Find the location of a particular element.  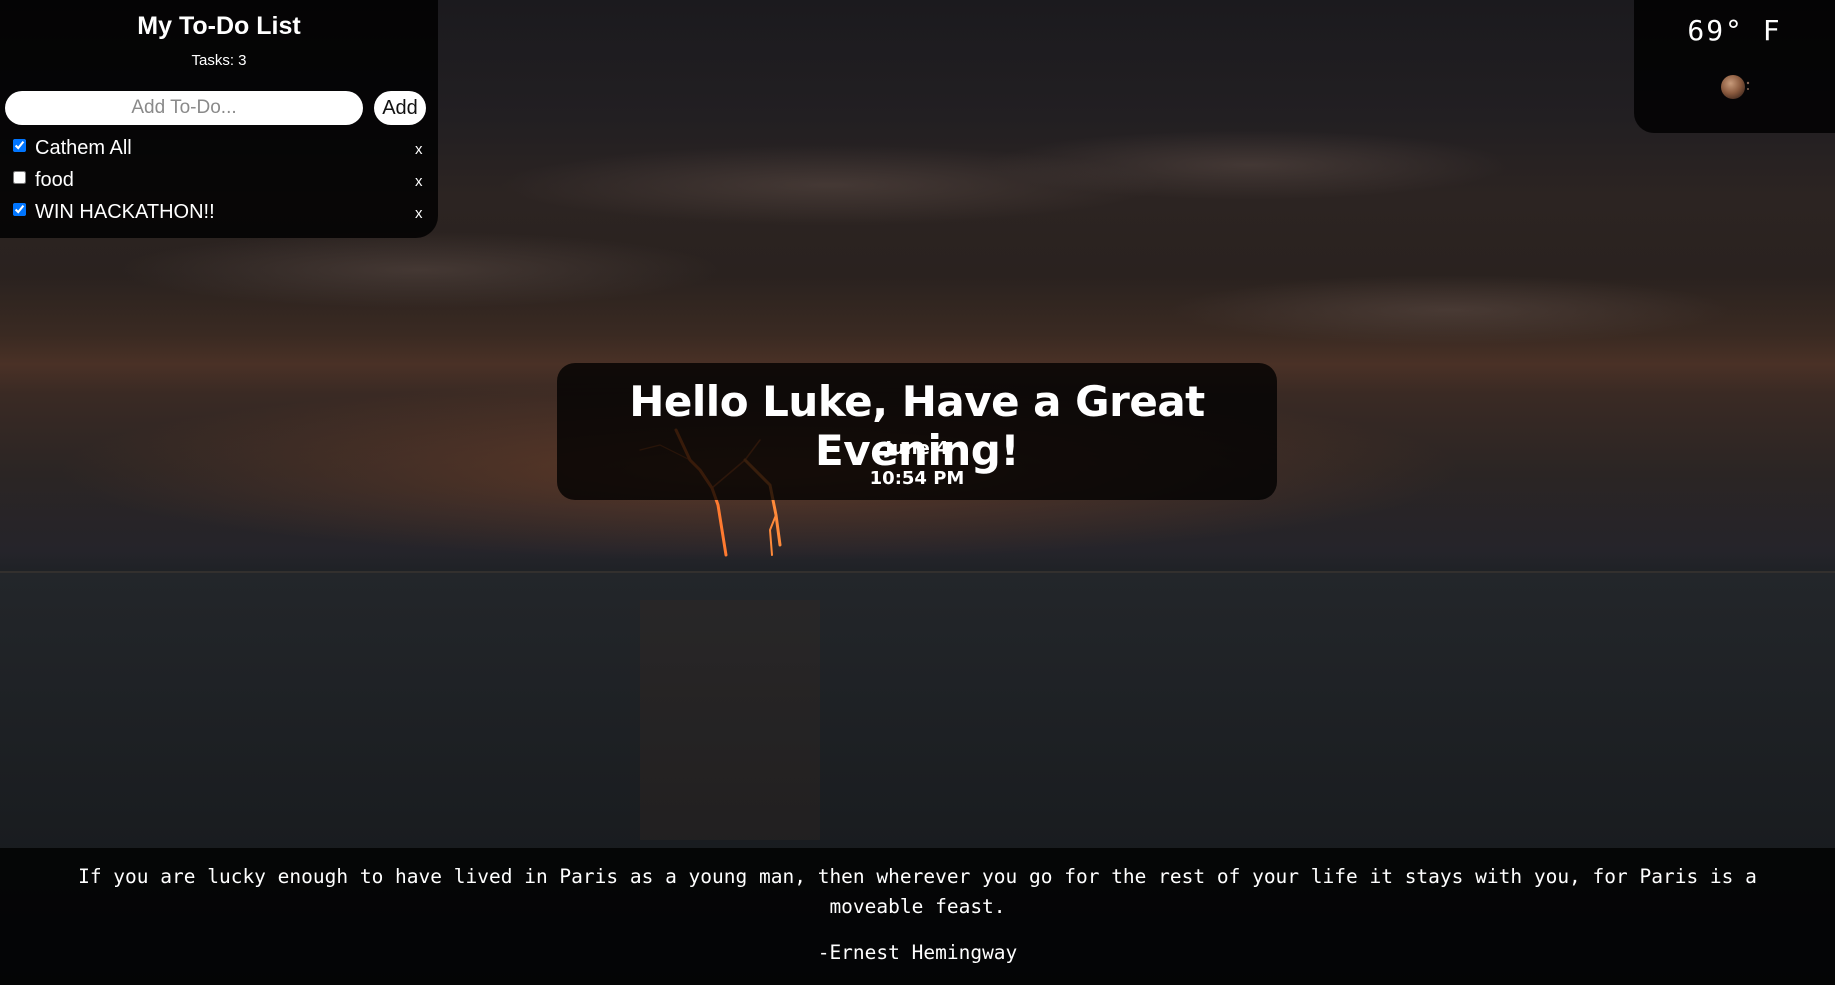

current-date: June 4 is located at coordinates (917, 448).